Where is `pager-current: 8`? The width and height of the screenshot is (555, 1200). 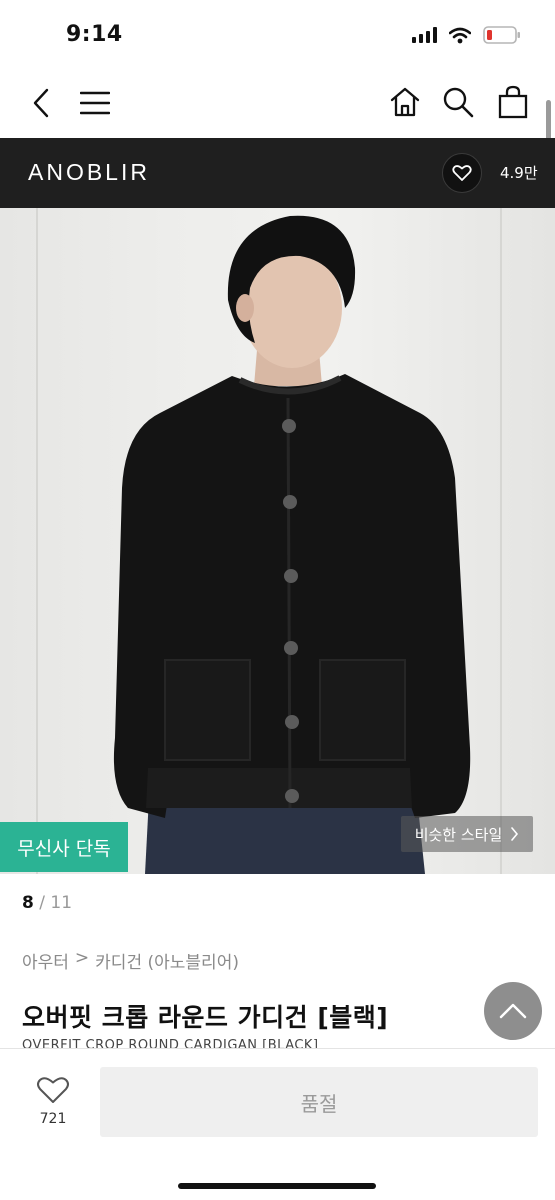
pager-current: 8 is located at coordinates (28, 903).